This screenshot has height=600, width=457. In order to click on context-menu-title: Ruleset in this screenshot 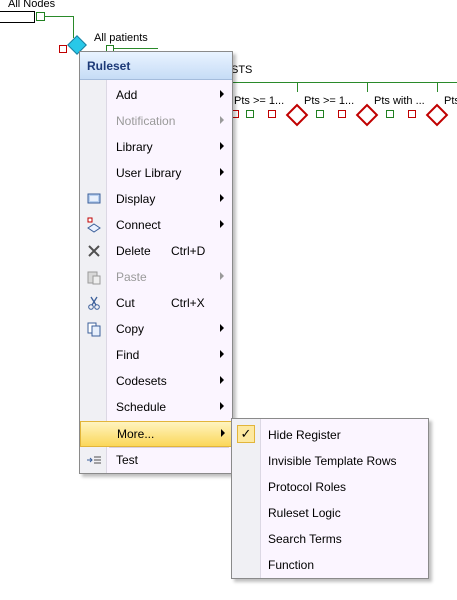, I will do `click(109, 66)`.